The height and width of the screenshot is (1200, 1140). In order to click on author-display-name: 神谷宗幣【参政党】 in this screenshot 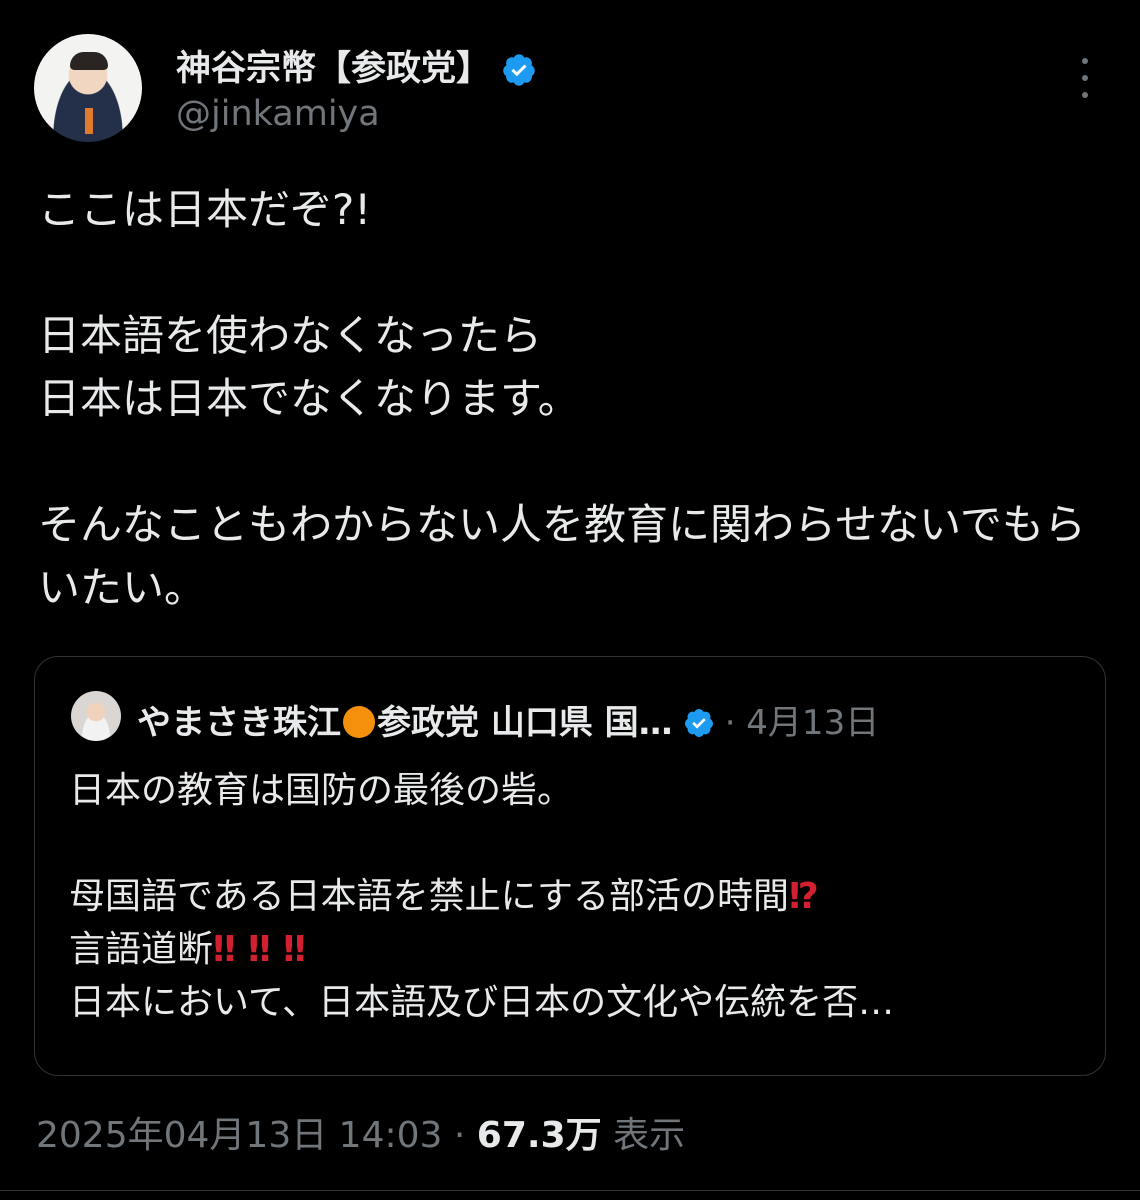, I will do `click(356, 65)`.